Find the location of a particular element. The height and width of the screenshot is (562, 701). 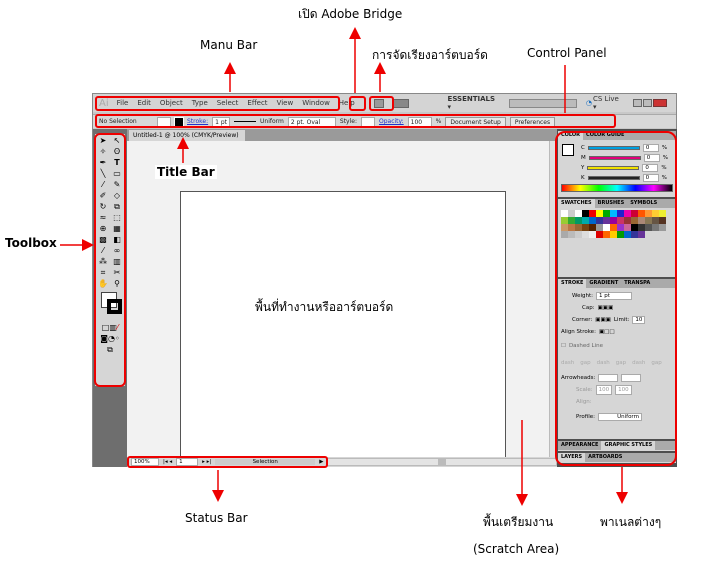

cs-live-icon: ◔ is located at coordinates (588, 103).